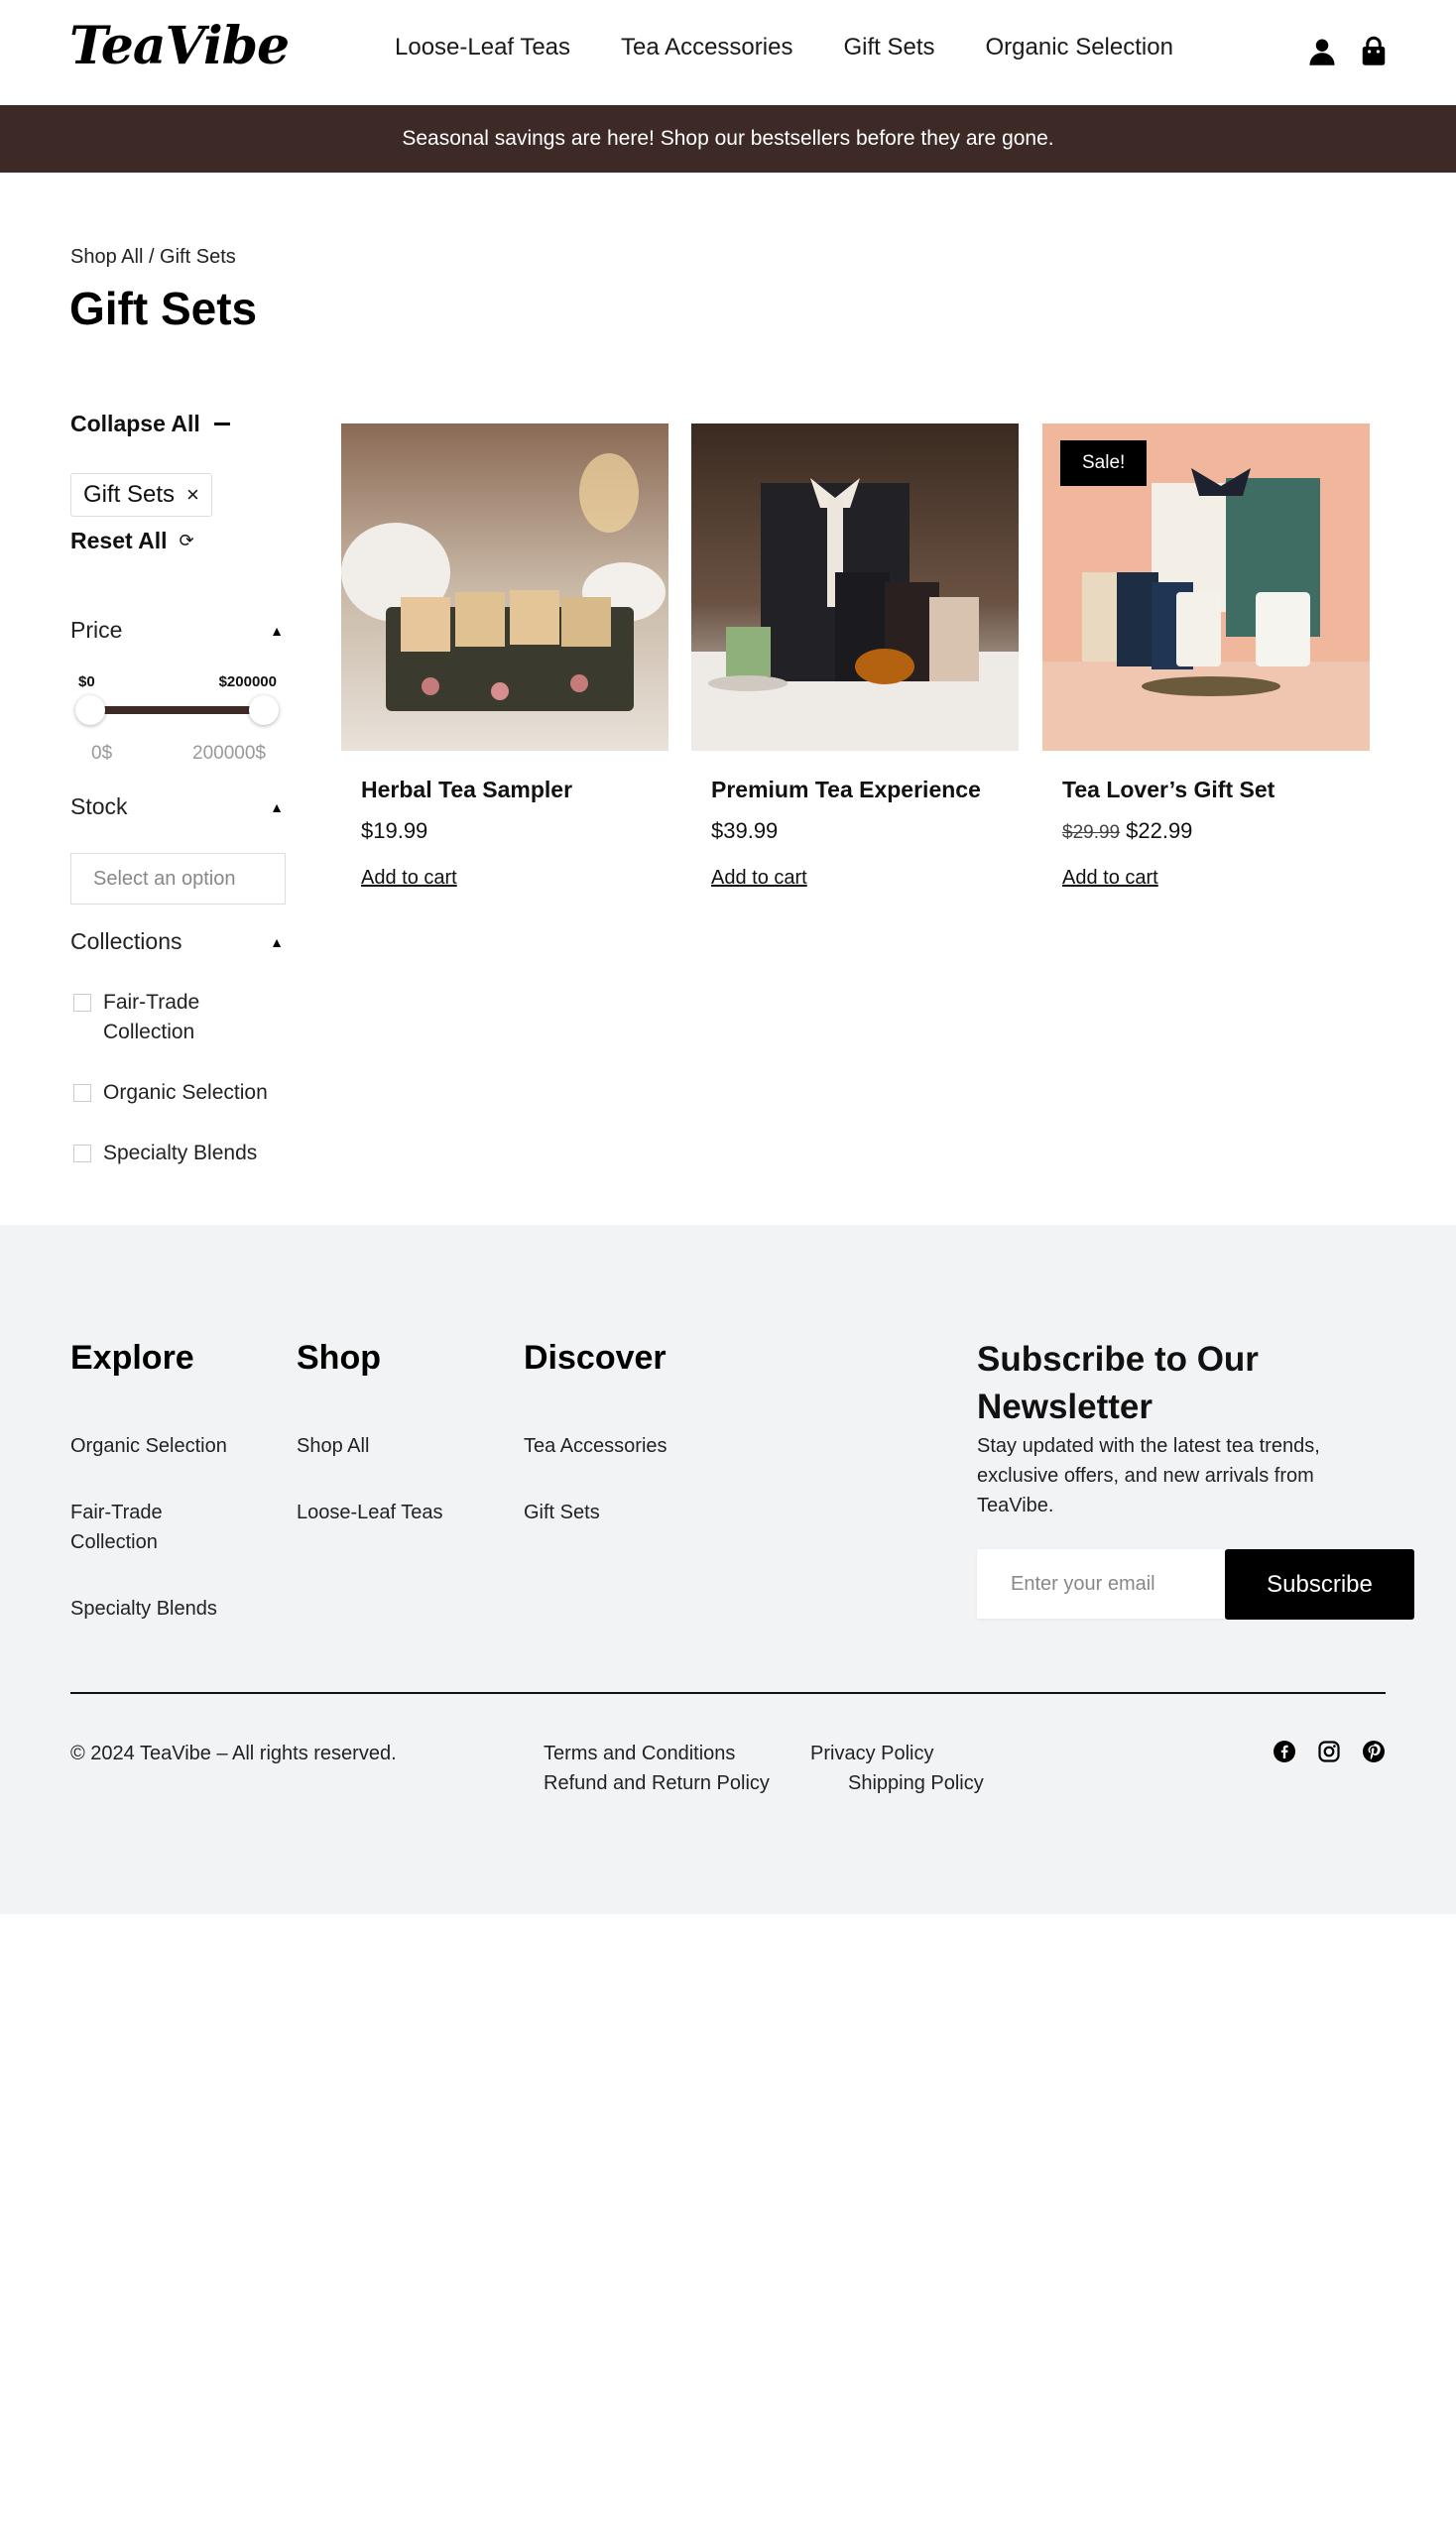  I want to click on reset-all-label: Reset All, so click(119, 540).